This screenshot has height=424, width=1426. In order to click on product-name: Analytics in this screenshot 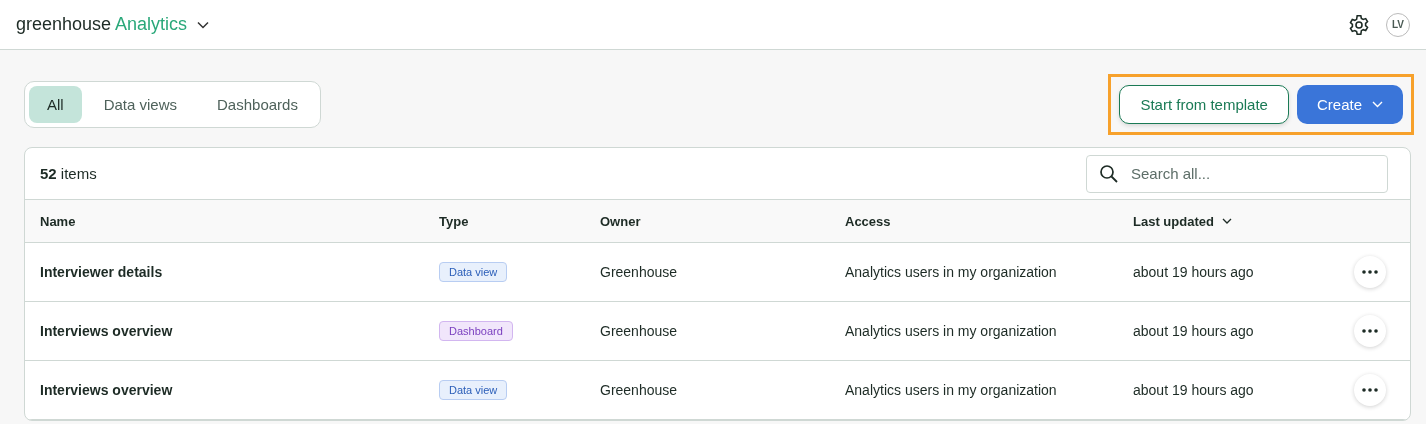, I will do `click(151, 24)`.